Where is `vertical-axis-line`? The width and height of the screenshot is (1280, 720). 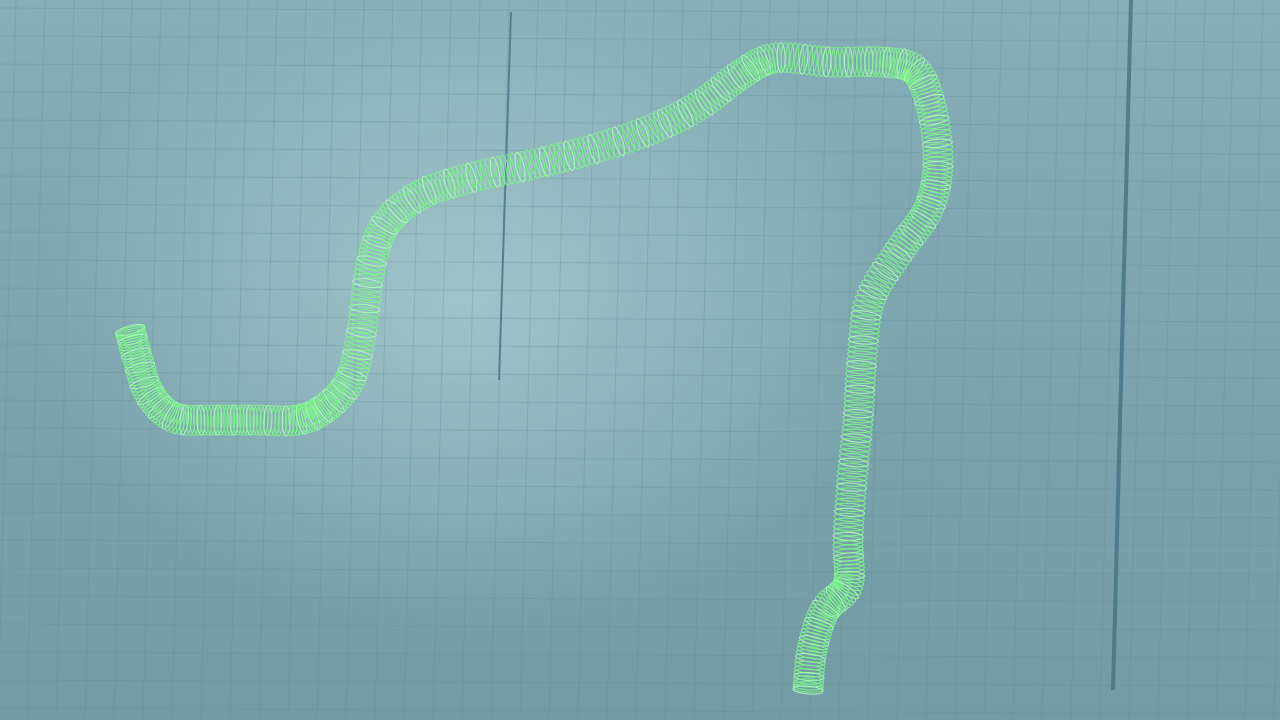
vertical-axis-line is located at coordinates (505, 196).